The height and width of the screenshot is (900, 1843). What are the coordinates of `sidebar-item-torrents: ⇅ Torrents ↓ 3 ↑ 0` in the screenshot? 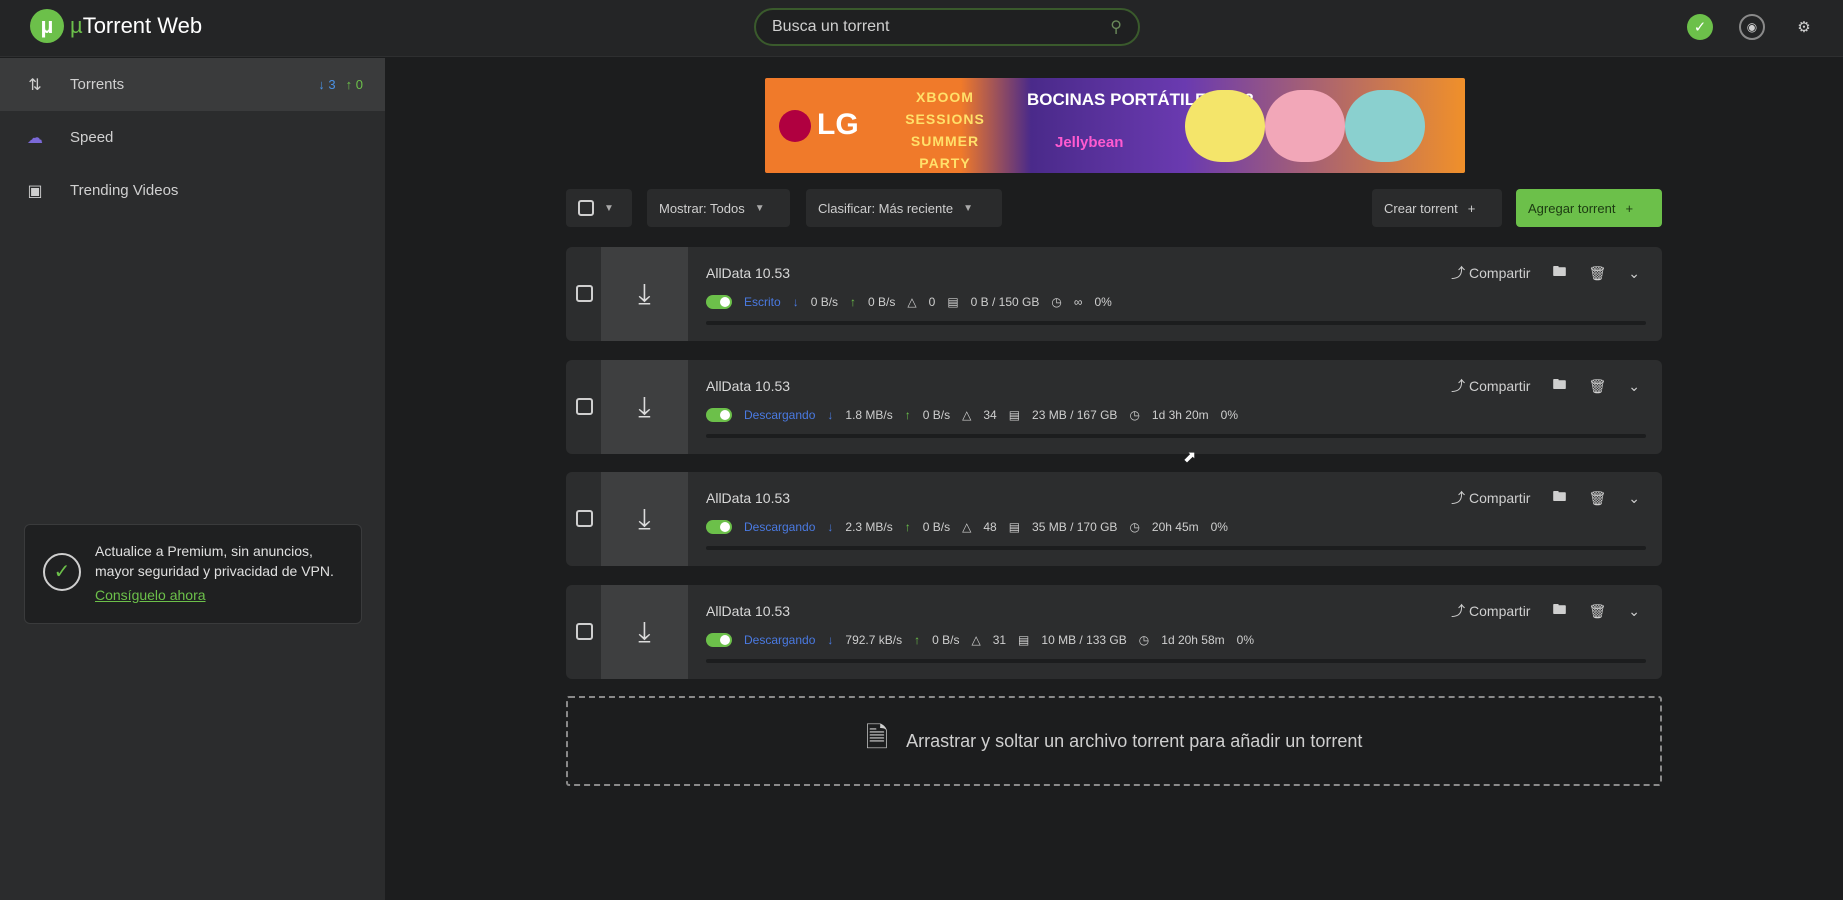 It's located at (192, 84).